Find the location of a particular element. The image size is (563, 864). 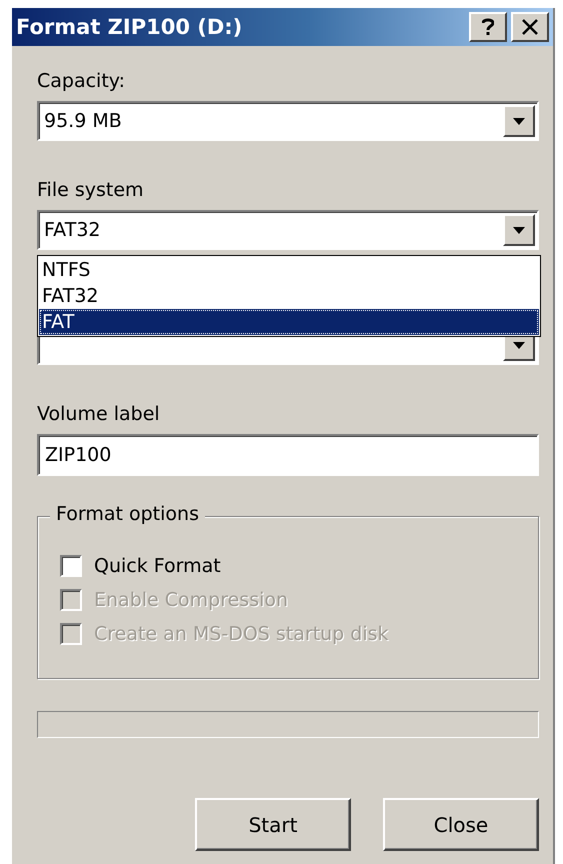

dropdown-option: FAT is located at coordinates (289, 322).